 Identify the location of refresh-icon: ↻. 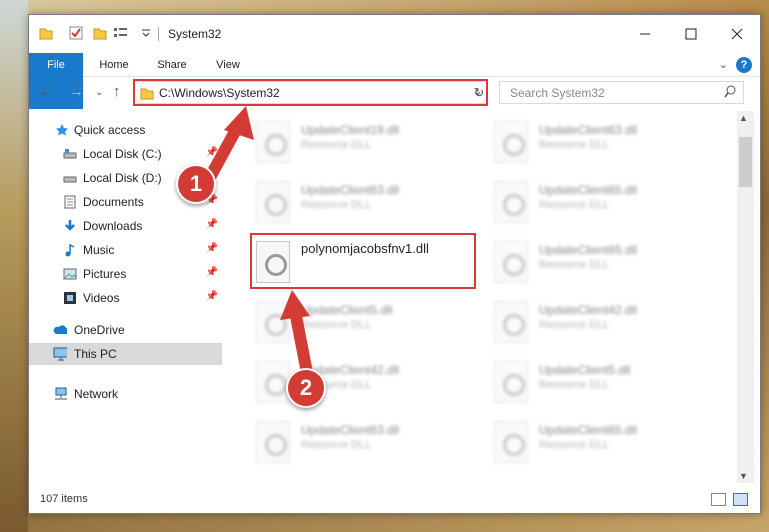
(479, 92).